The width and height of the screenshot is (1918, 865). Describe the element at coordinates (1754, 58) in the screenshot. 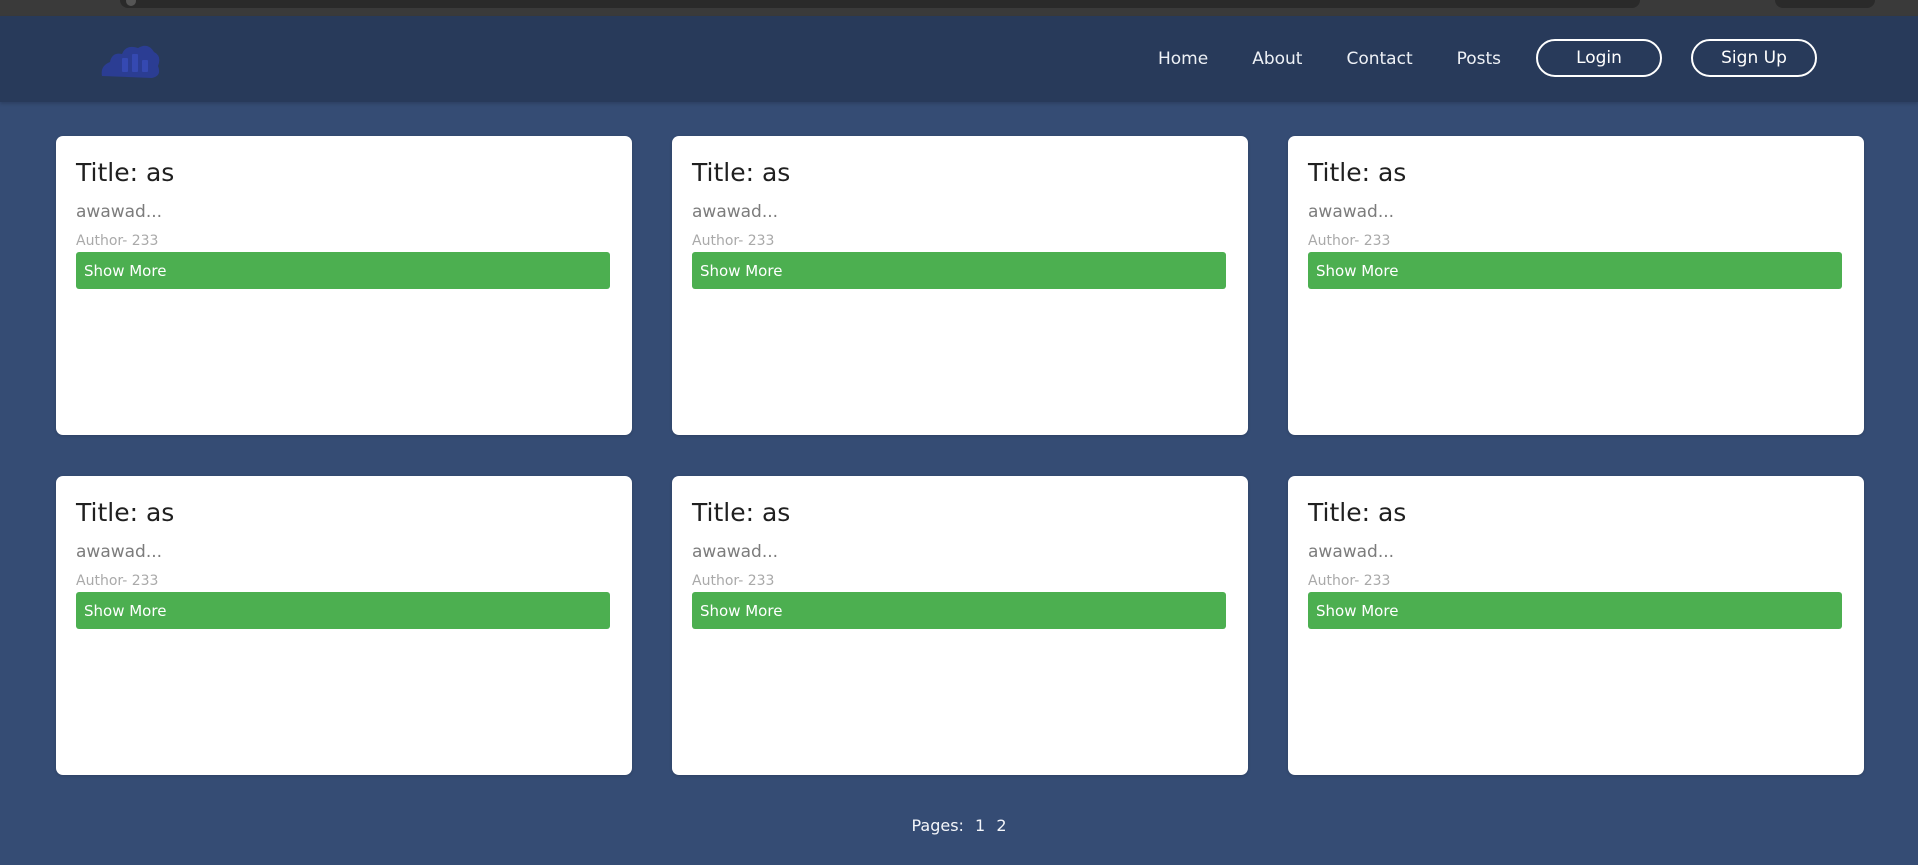

I see `signup-button: Sign Up` at that location.